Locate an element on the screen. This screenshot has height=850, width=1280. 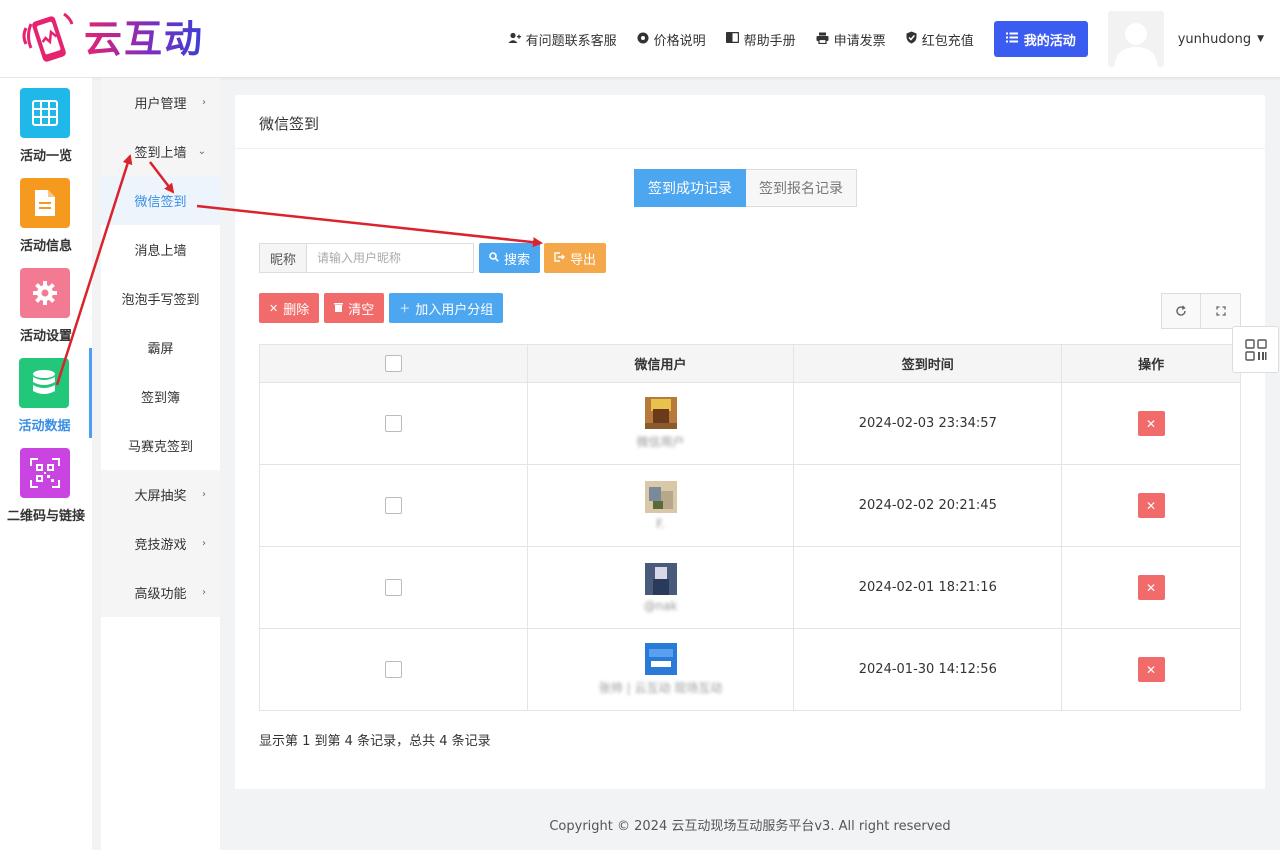
submenu-advanced: 高级功能 › is located at coordinates (160, 592).